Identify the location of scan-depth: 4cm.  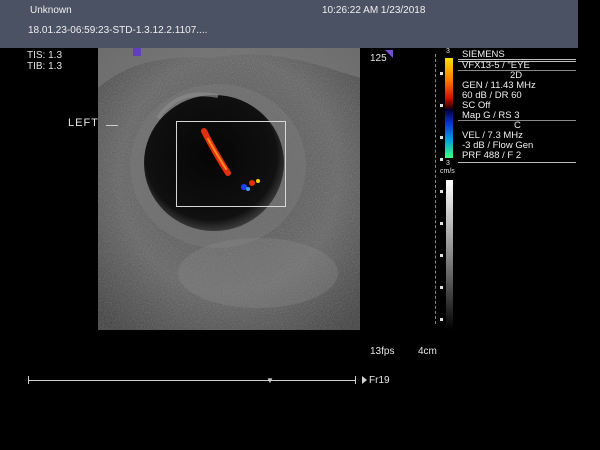
(427, 351).